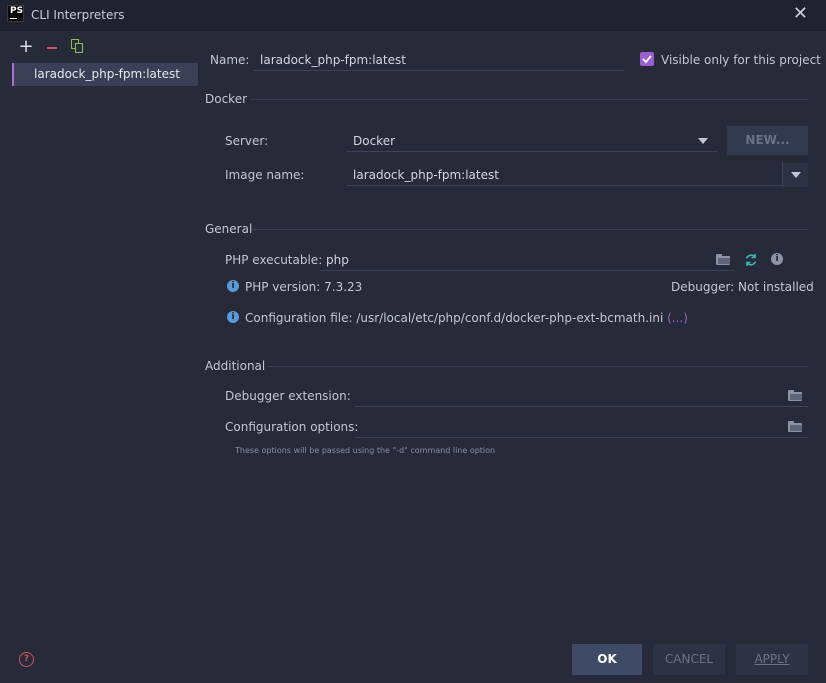  What do you see at coordinates (529, 99) in the screenshot?
I see `docker-divider` at bounding box center [529, 99].